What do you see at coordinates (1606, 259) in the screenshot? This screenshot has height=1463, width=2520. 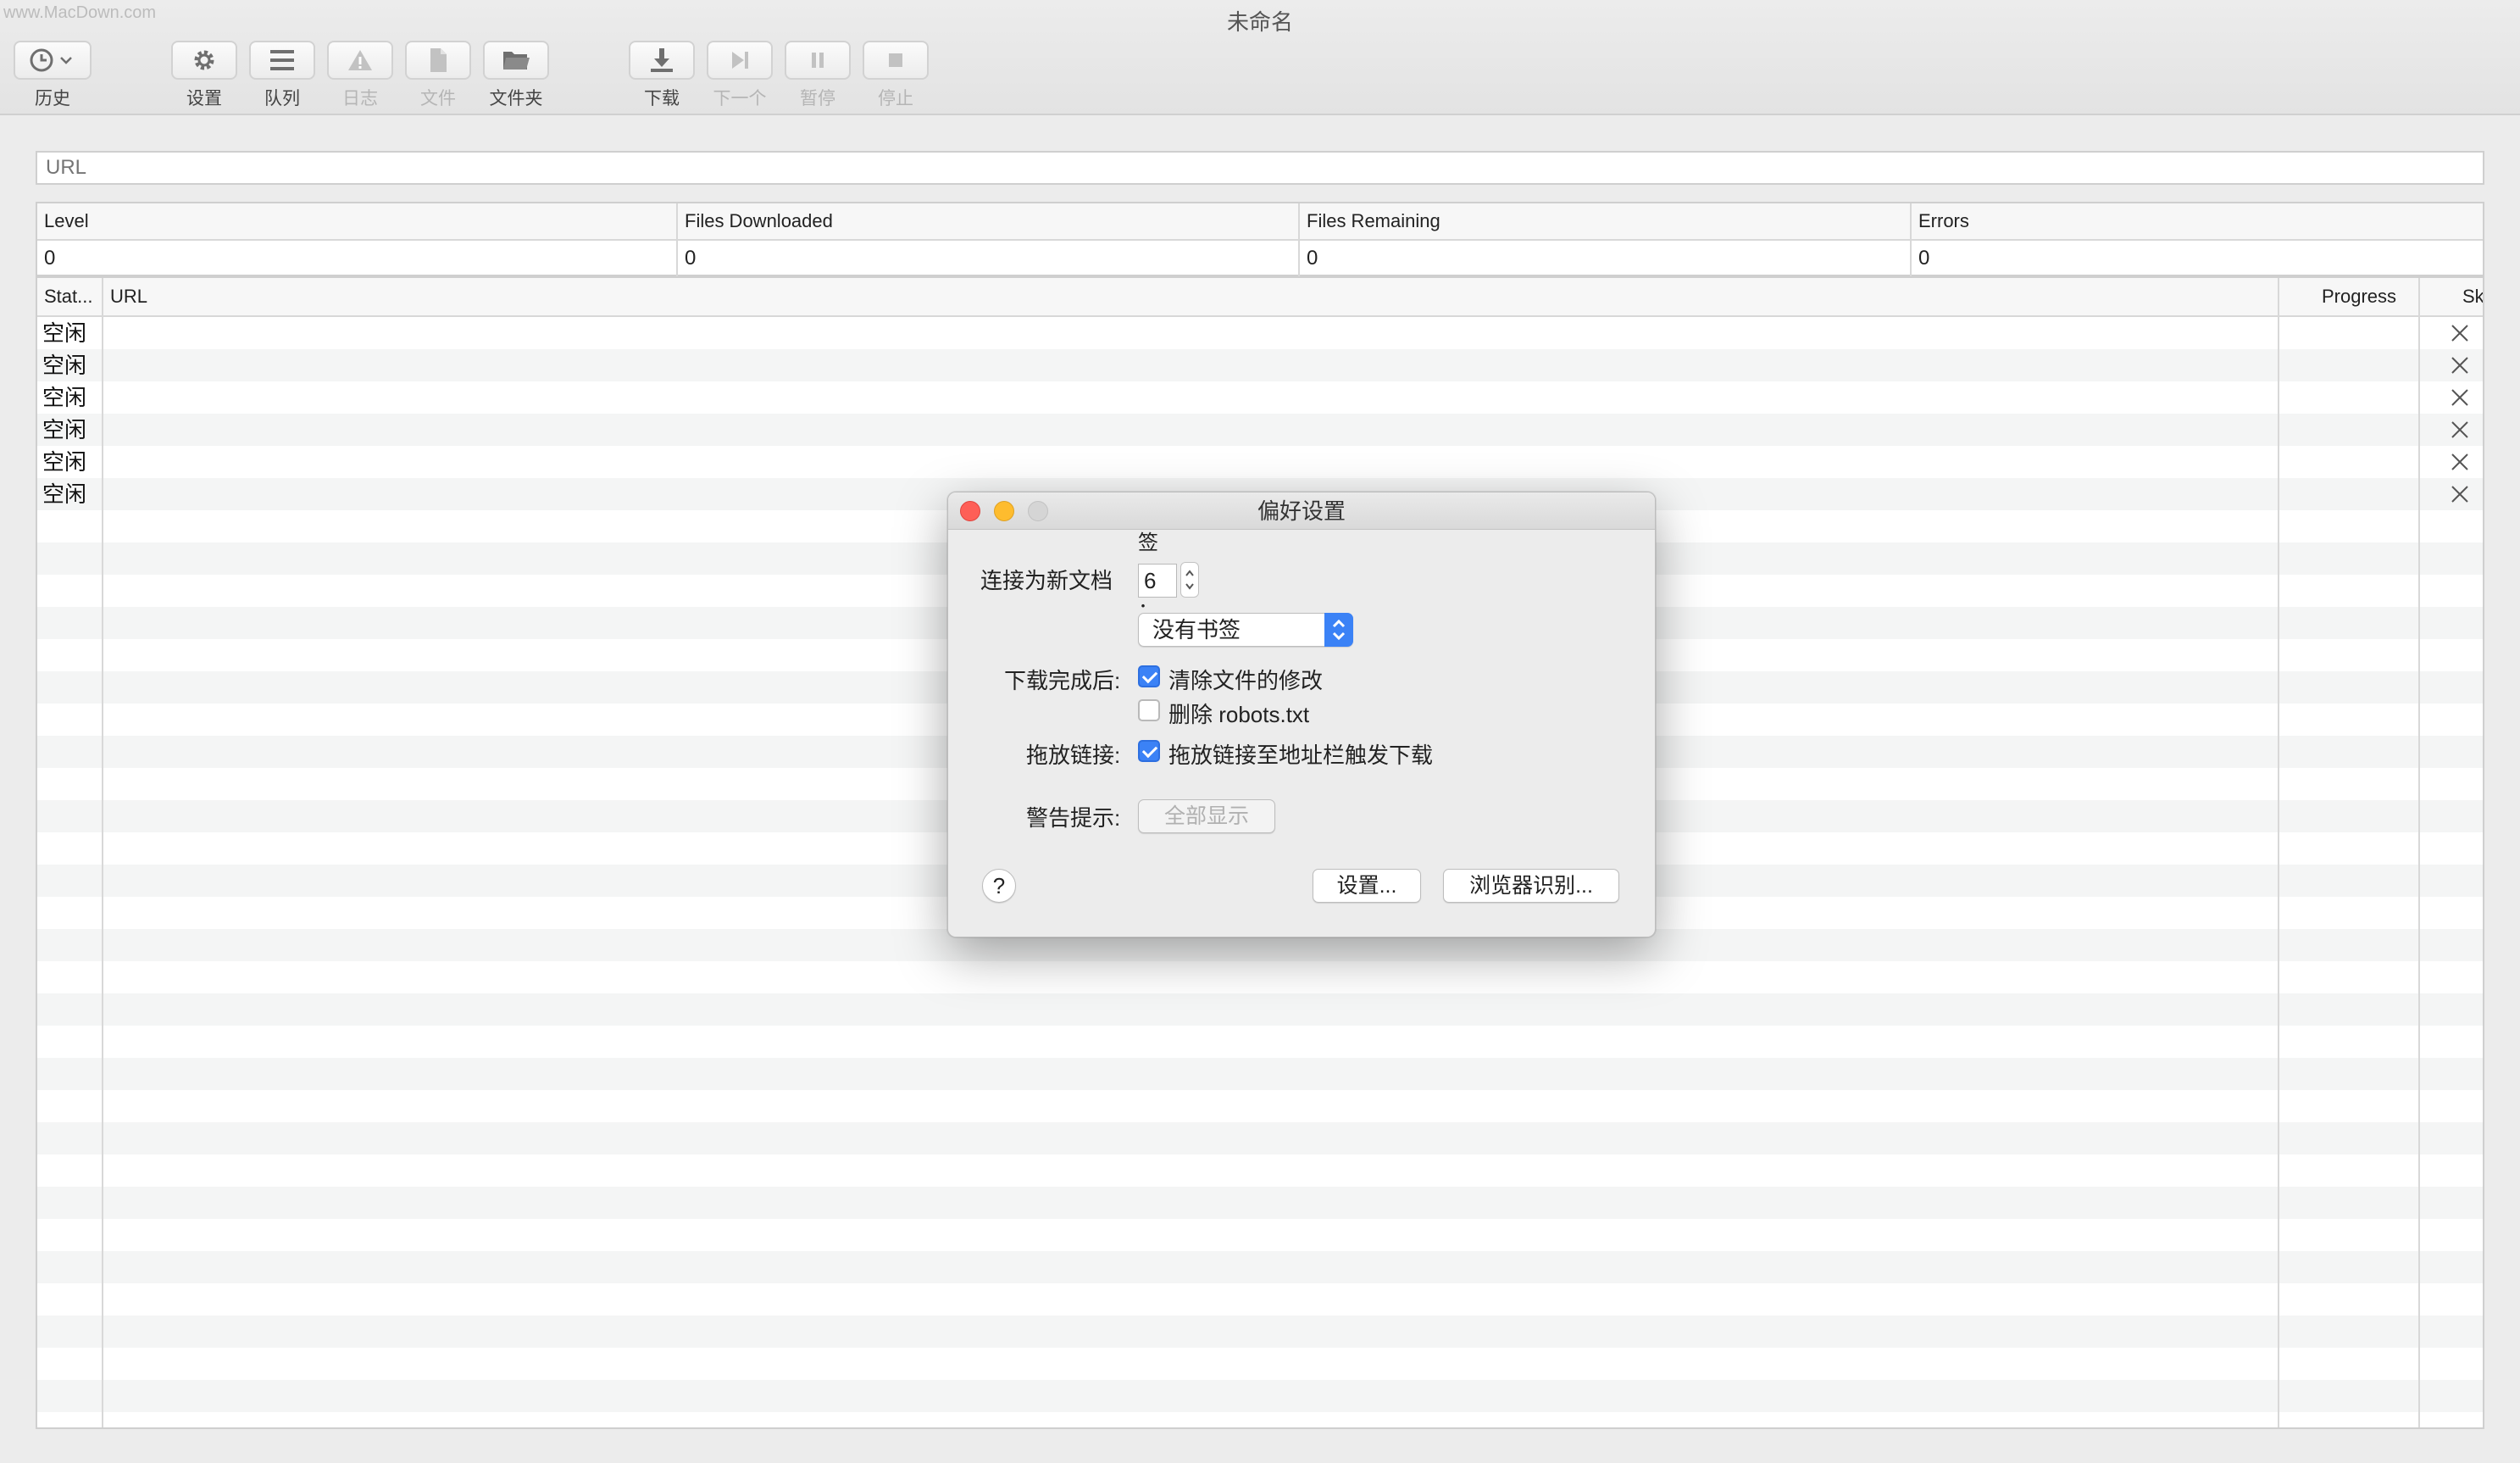 I see `files-remaining-value: 0` at bounding box center [1606, 259].